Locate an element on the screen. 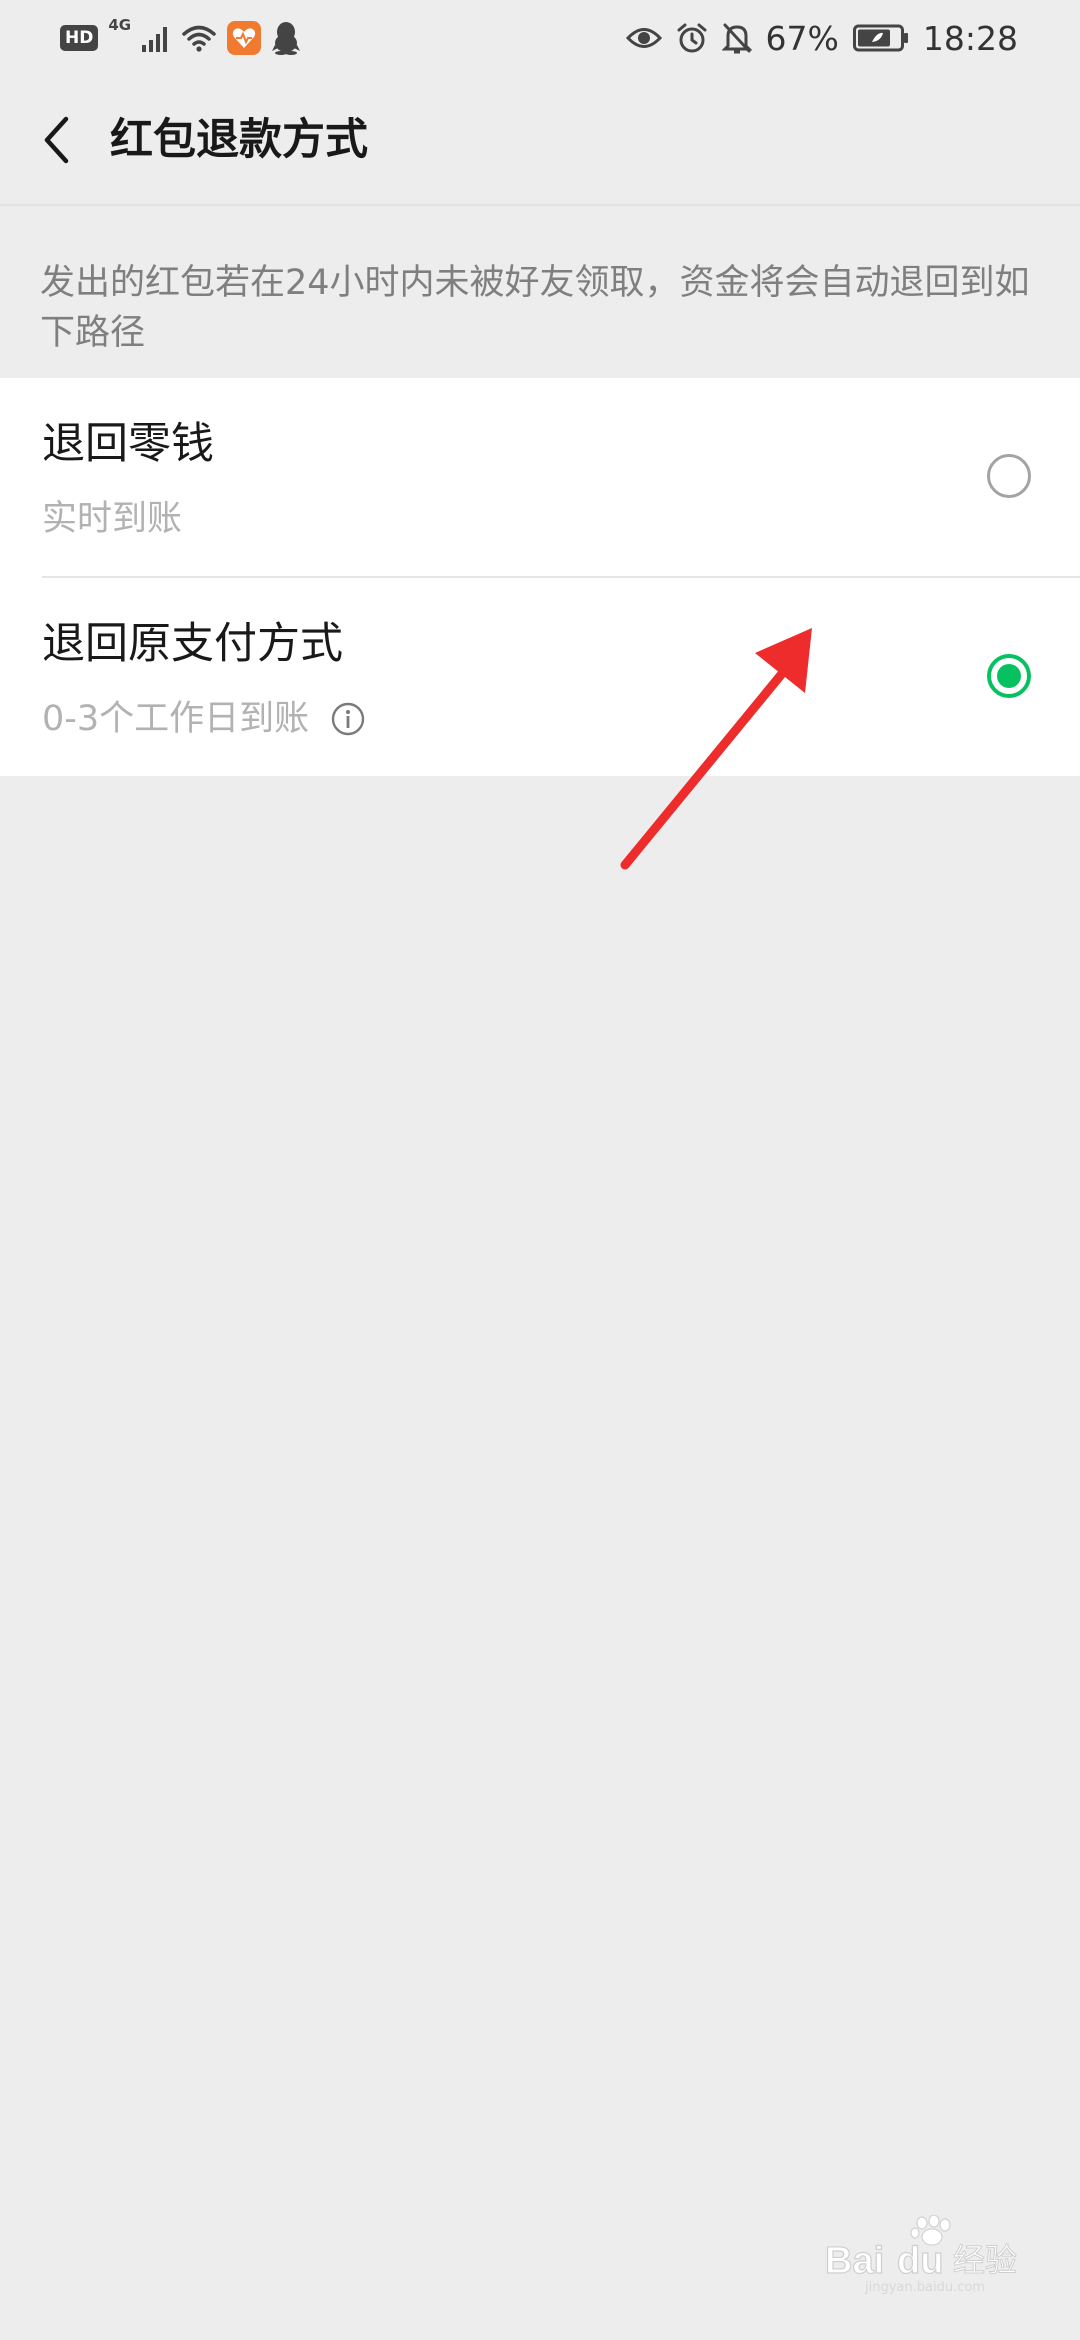 The image size is (1080, 2340). option-refund-to-balance: 退回零钱 实时到账 is located at coordinates (540, 477).